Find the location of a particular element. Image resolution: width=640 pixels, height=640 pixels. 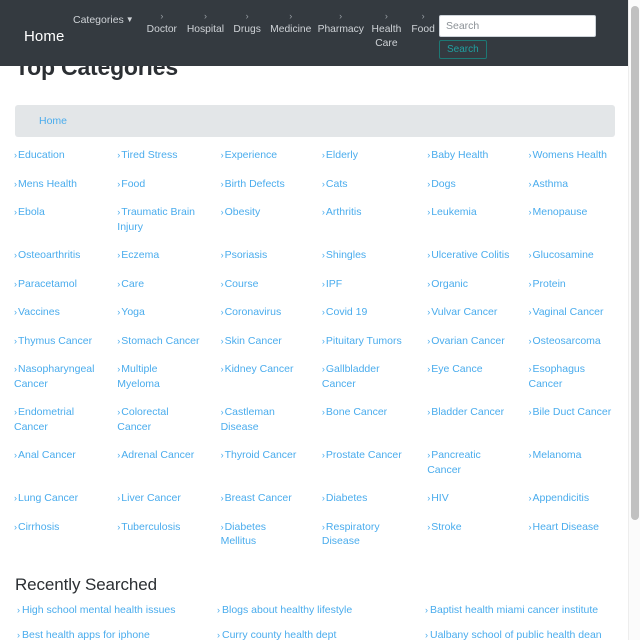

navbar-categories-dropdown: Categories ▼ is located at coordinates (103, 20).